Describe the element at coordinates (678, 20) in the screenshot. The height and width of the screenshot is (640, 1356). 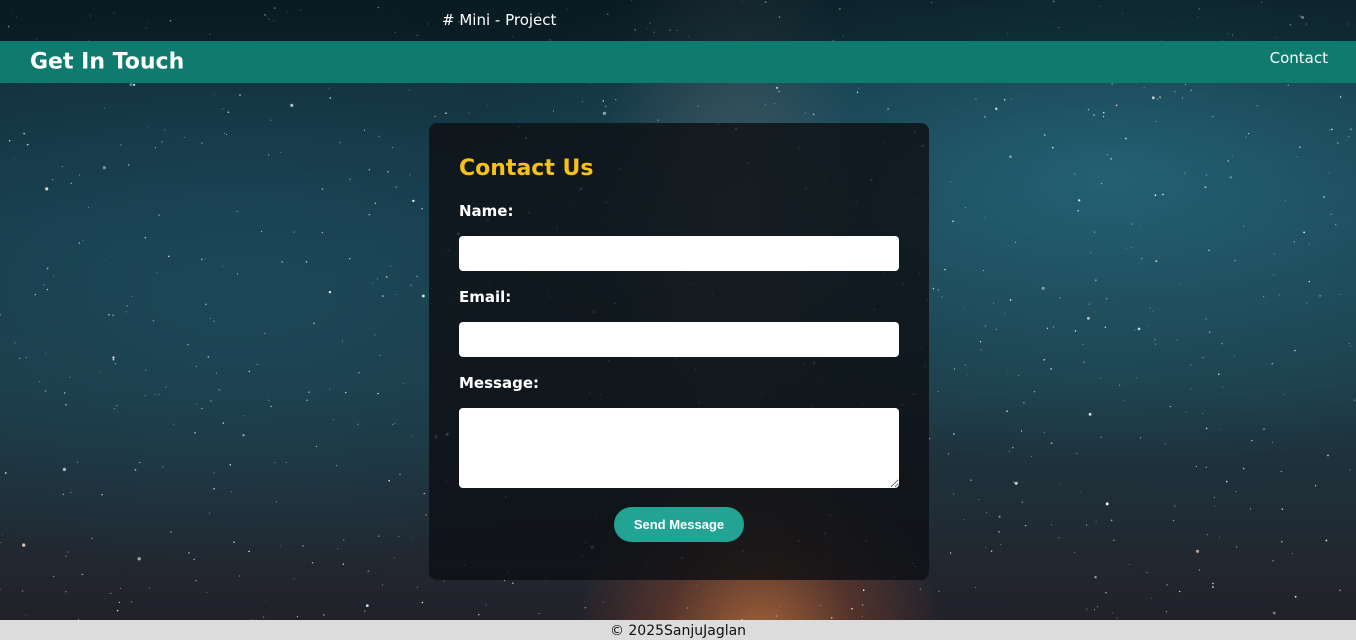
I see `document-title-bar: # Mini - Project` at that location.